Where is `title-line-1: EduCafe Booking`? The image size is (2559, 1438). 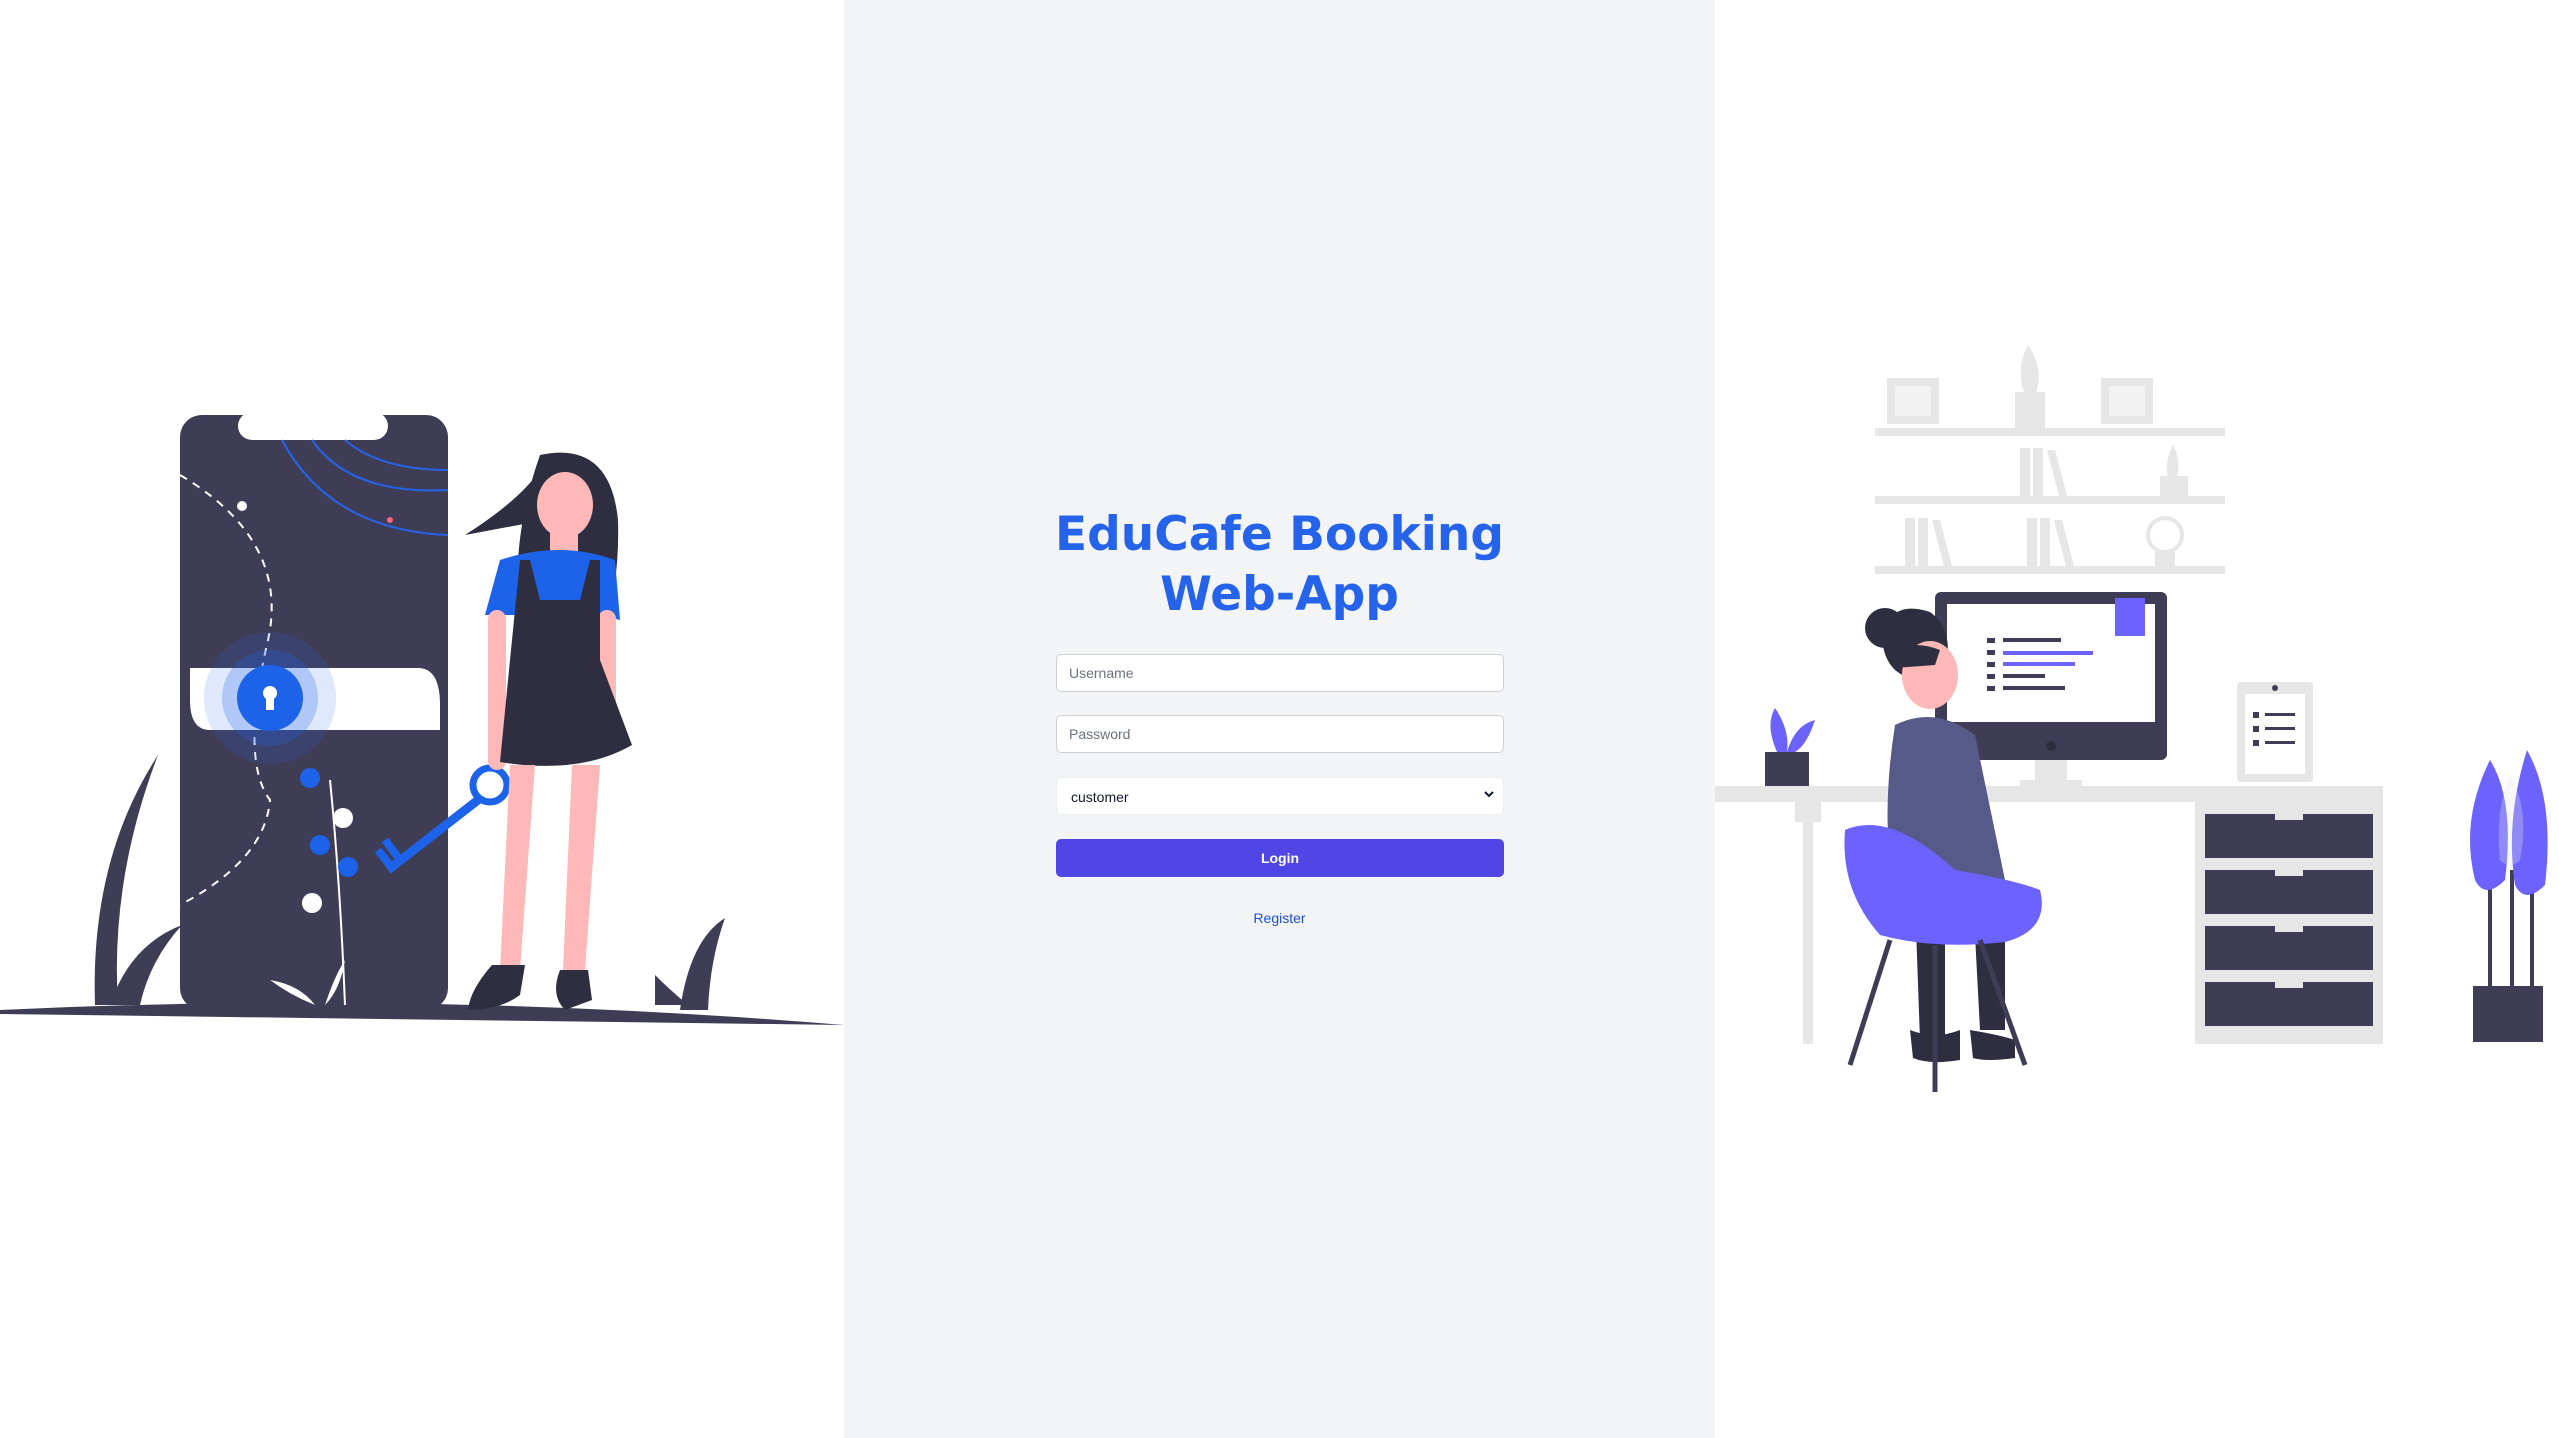
title-line-1: EduCafe Booking is located at coordinates (1279, 534).